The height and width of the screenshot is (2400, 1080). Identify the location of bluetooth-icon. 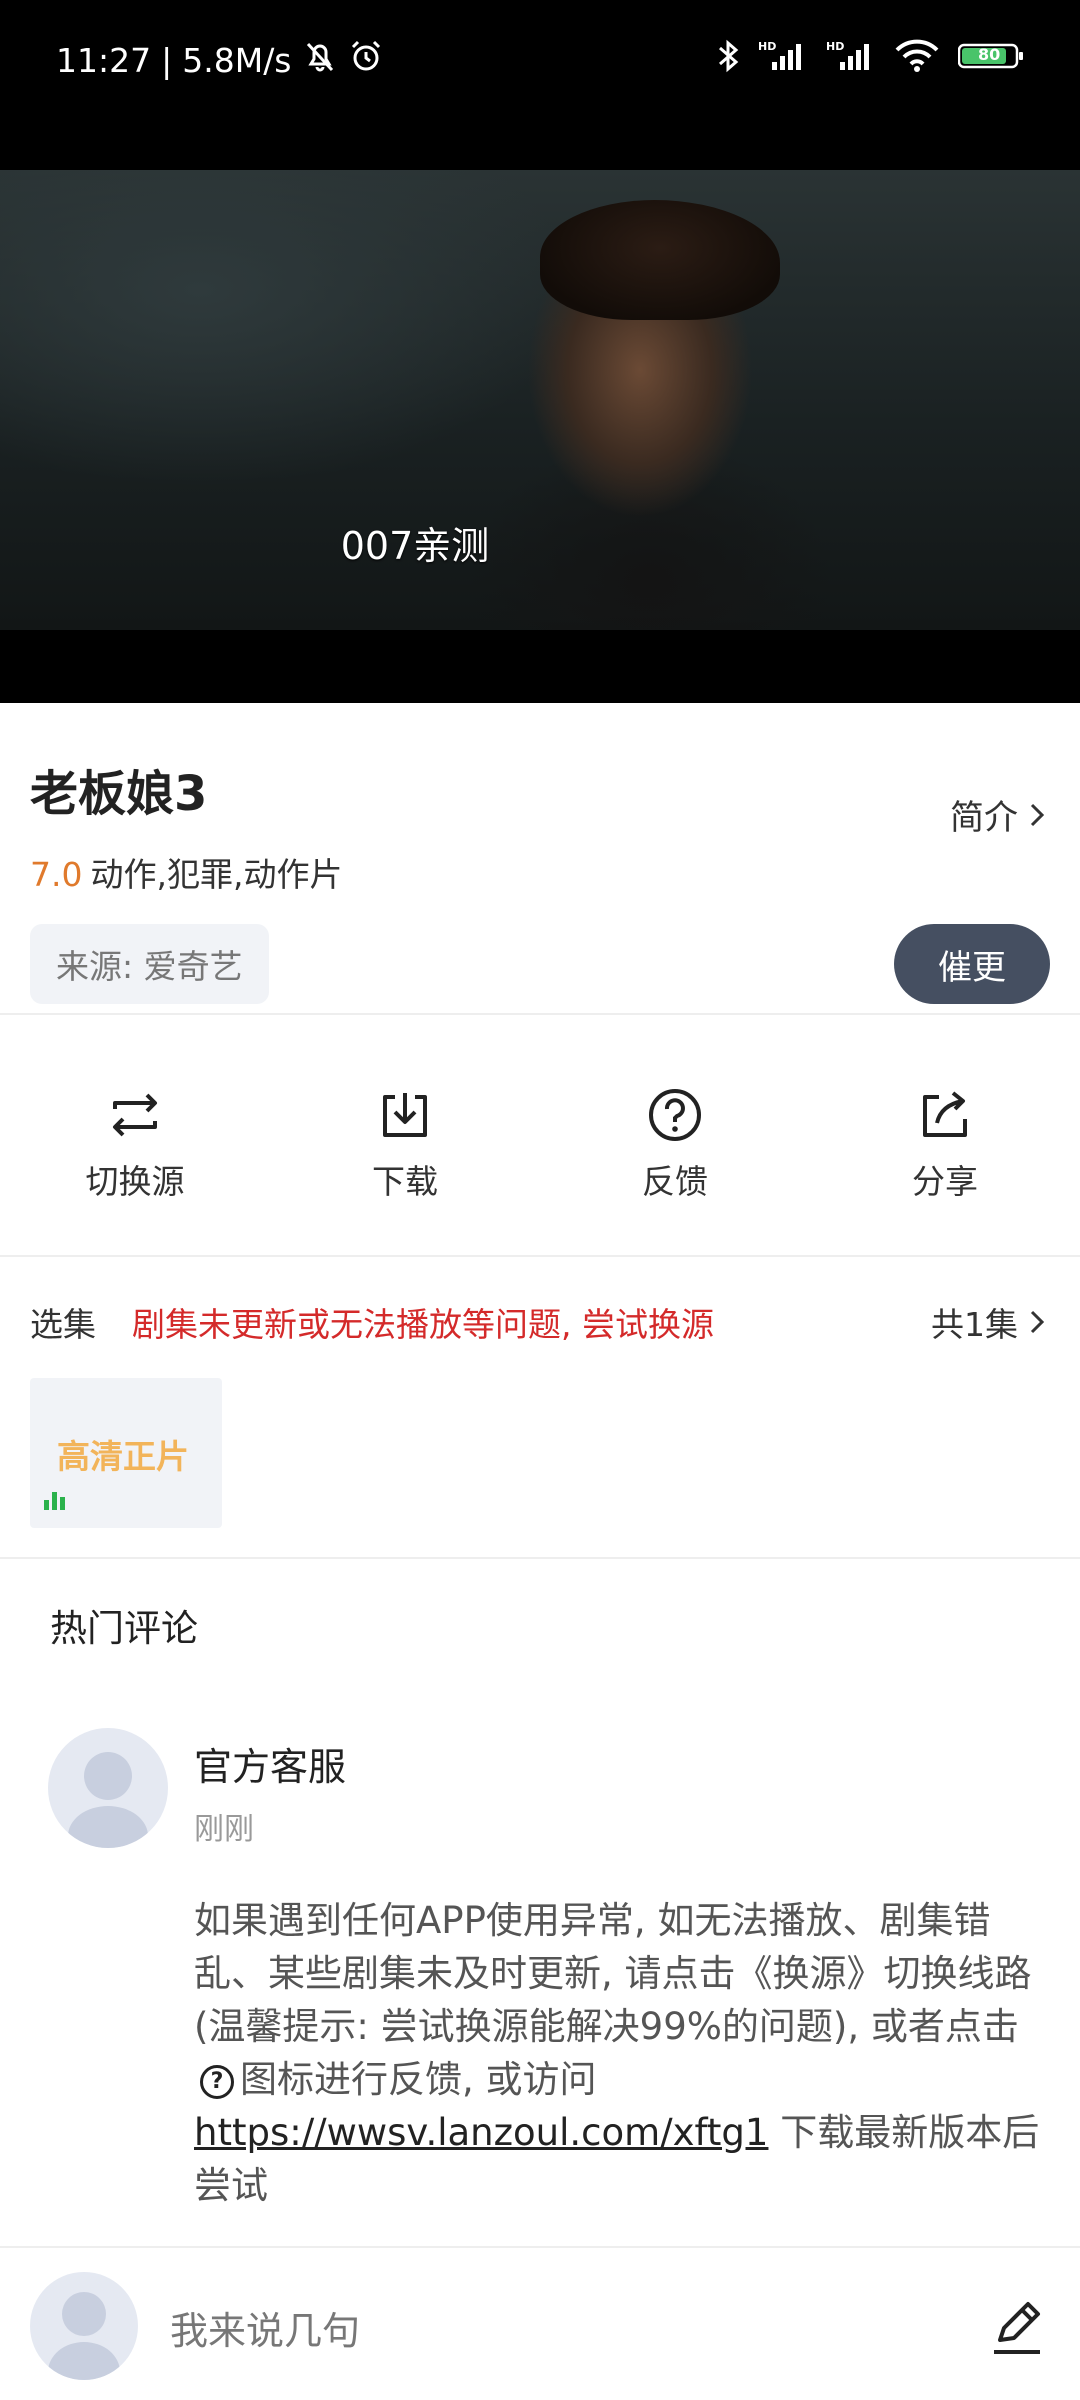
(728, 56).